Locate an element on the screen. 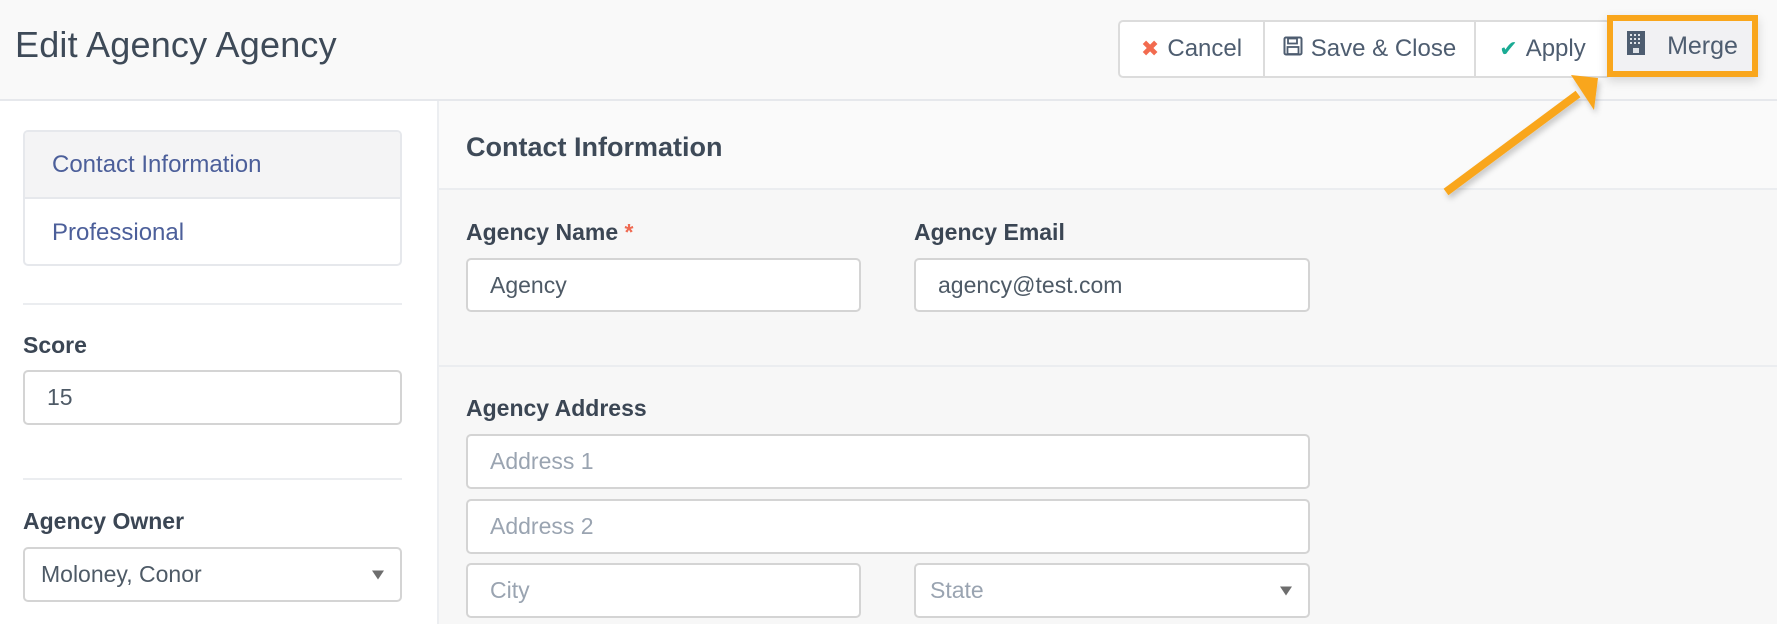  city-input: City is located at coordinates (663, 590).